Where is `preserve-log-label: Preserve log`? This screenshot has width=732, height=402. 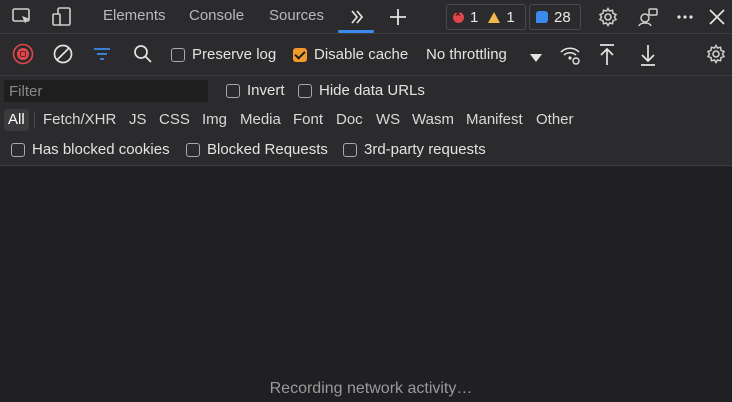
preserve-log-label: Preserve log is located at coordinates (234, 54).